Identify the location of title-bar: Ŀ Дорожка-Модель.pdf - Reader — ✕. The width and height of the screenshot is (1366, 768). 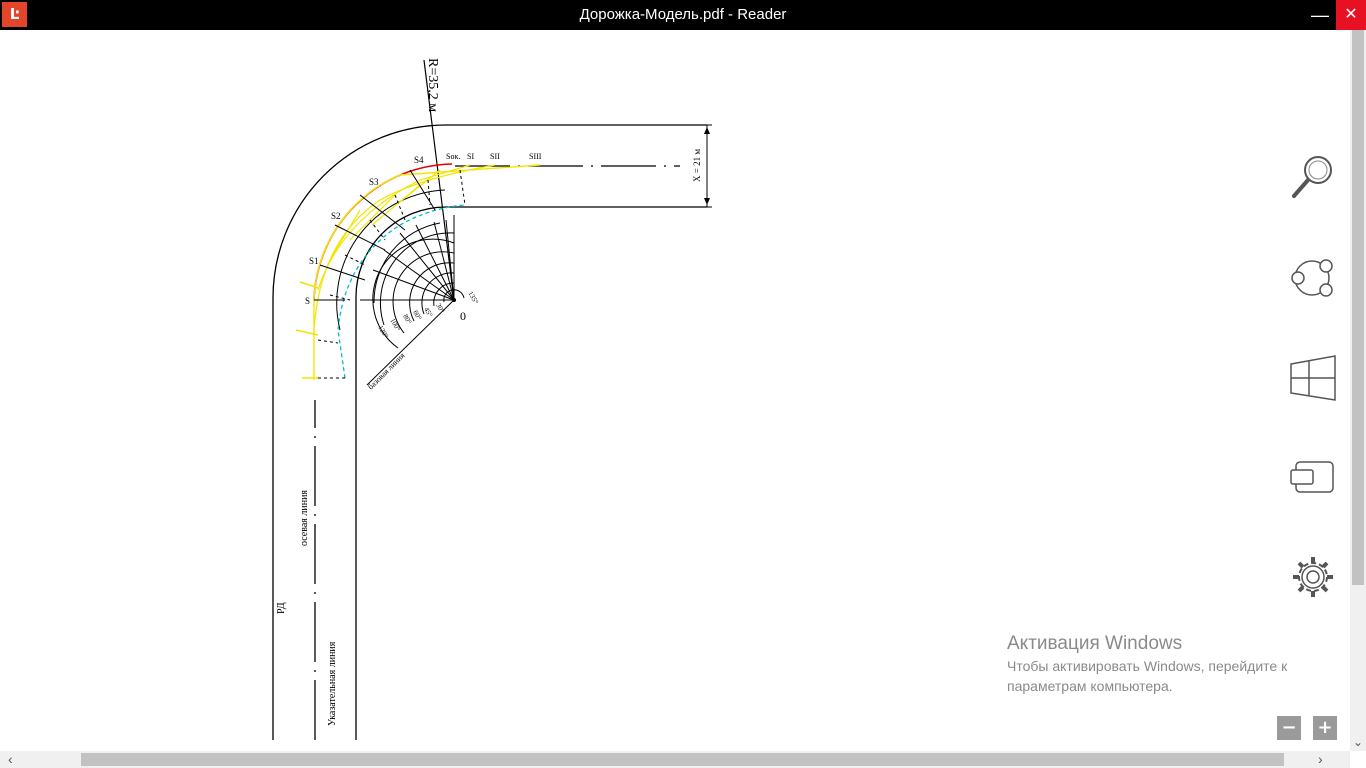
(683, 15).